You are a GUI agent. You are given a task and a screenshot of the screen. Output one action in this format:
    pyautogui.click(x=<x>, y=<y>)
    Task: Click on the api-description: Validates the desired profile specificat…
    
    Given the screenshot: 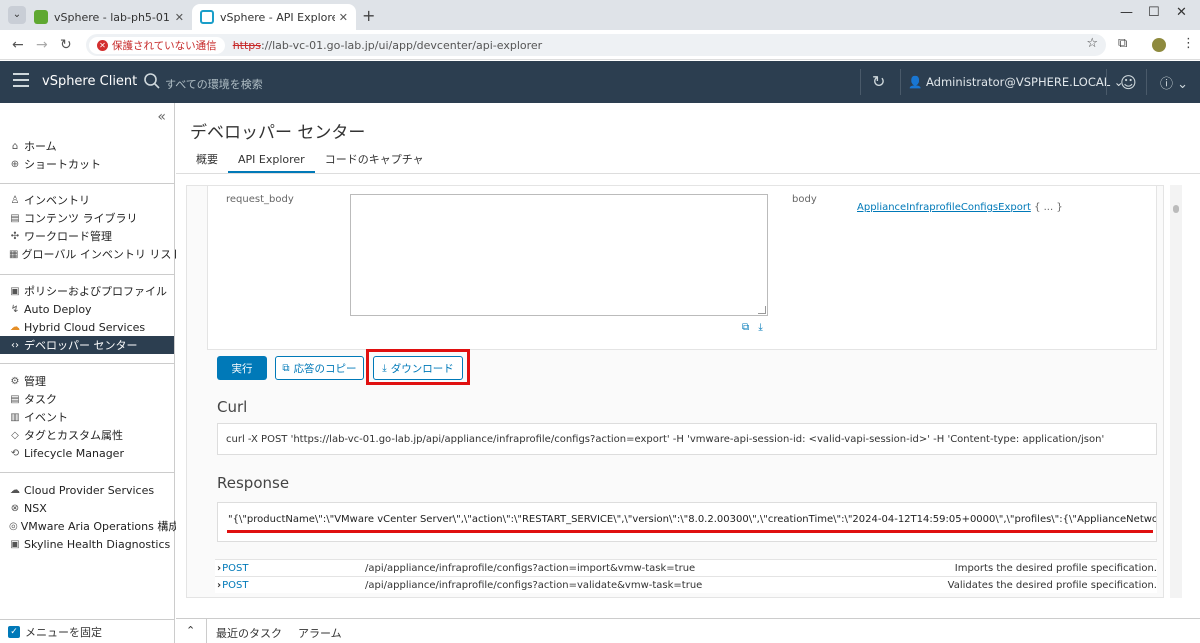 What is the action you would take?
    pyautogui.click(x=1052, y=585)
    